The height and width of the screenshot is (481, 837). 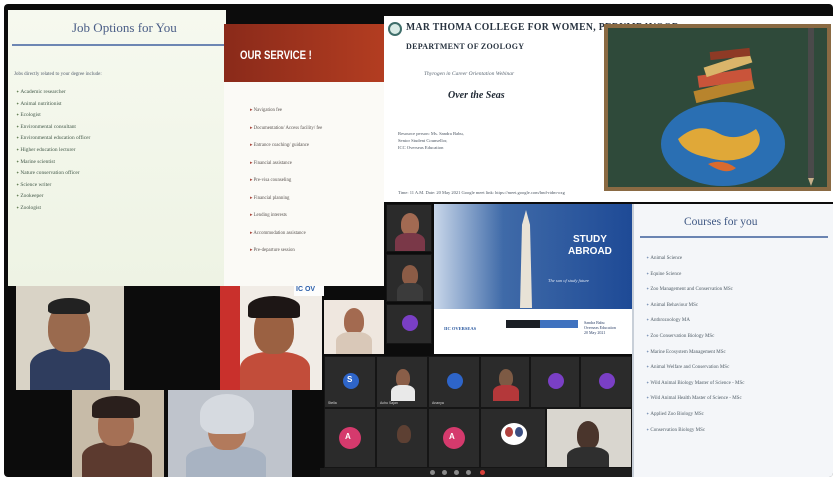 I want to click on list-item: Animal Science, so click(x=695, y=258).